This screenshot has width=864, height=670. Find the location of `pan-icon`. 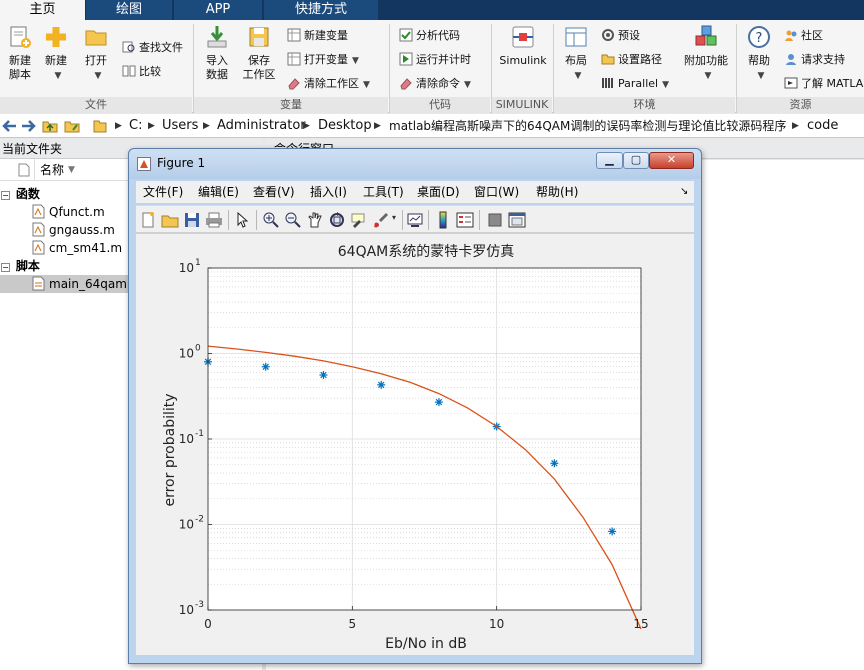

pan-icon is located at coordinates (315, 220).